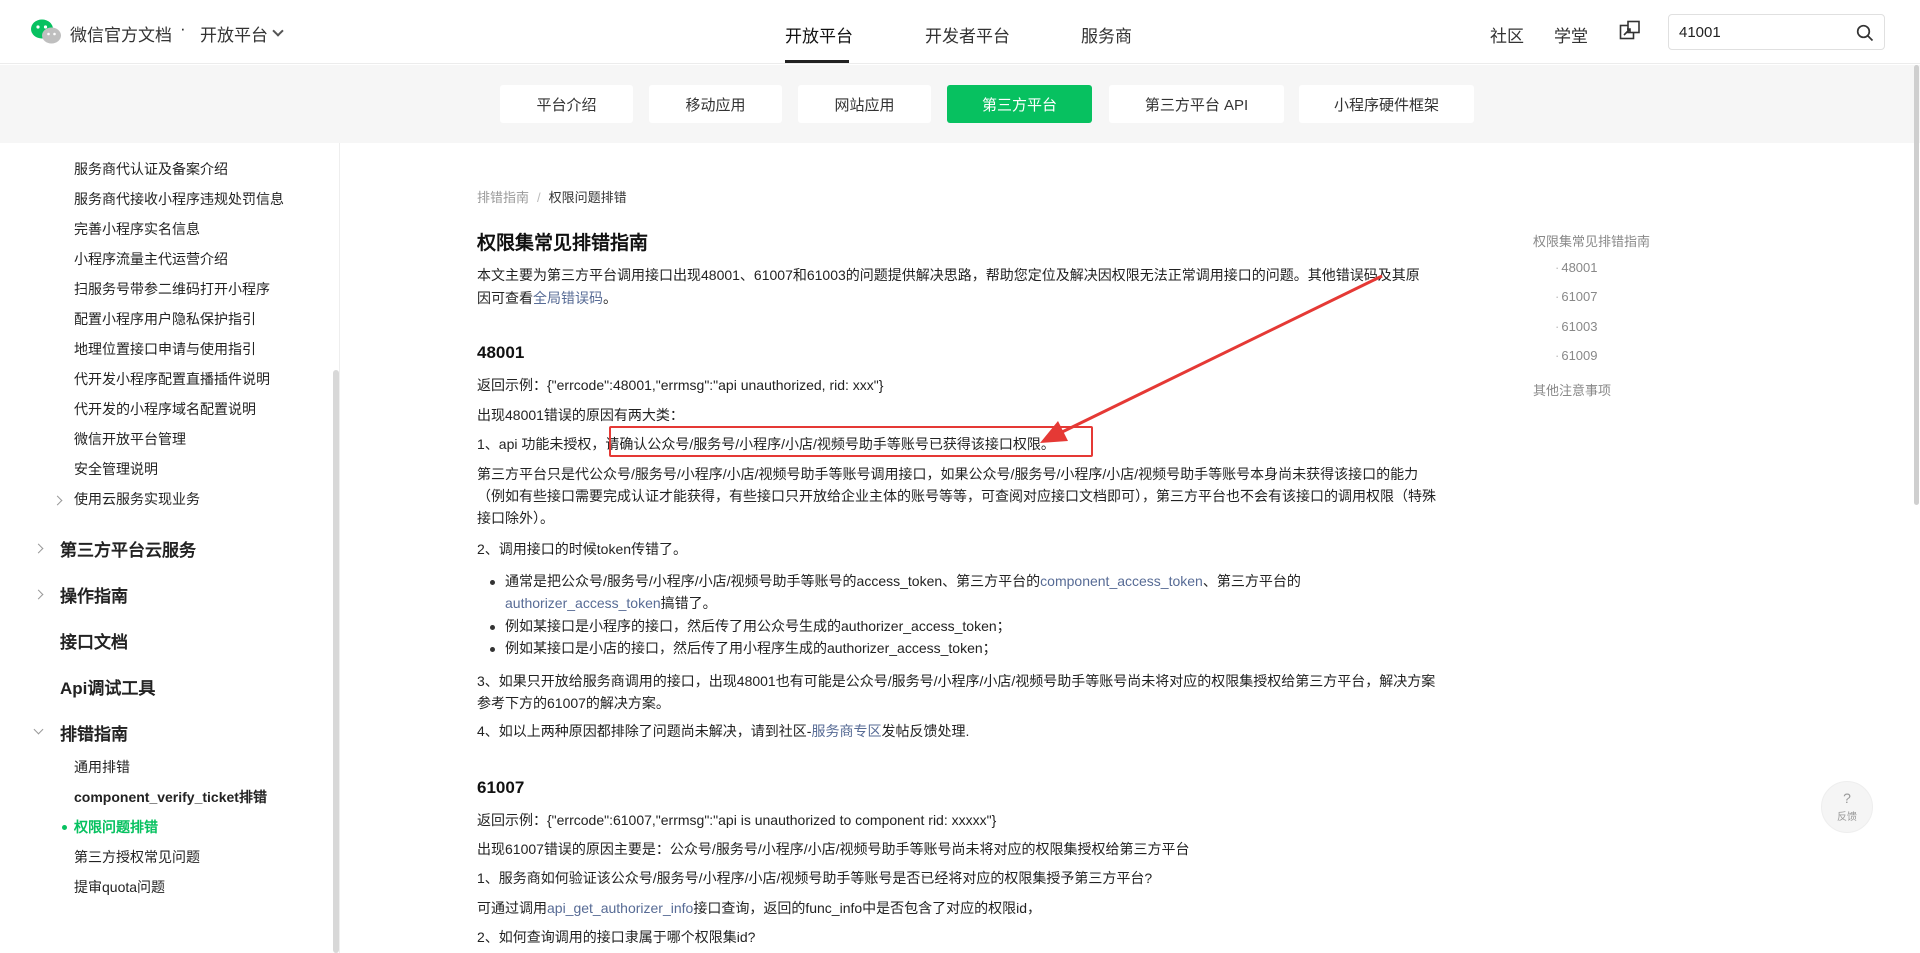 The image size is (1920, 953). Describe the element at coordinates (1591, 240) in the screenshot. I see `toc-title: 权限集常见排错指南` at that location.